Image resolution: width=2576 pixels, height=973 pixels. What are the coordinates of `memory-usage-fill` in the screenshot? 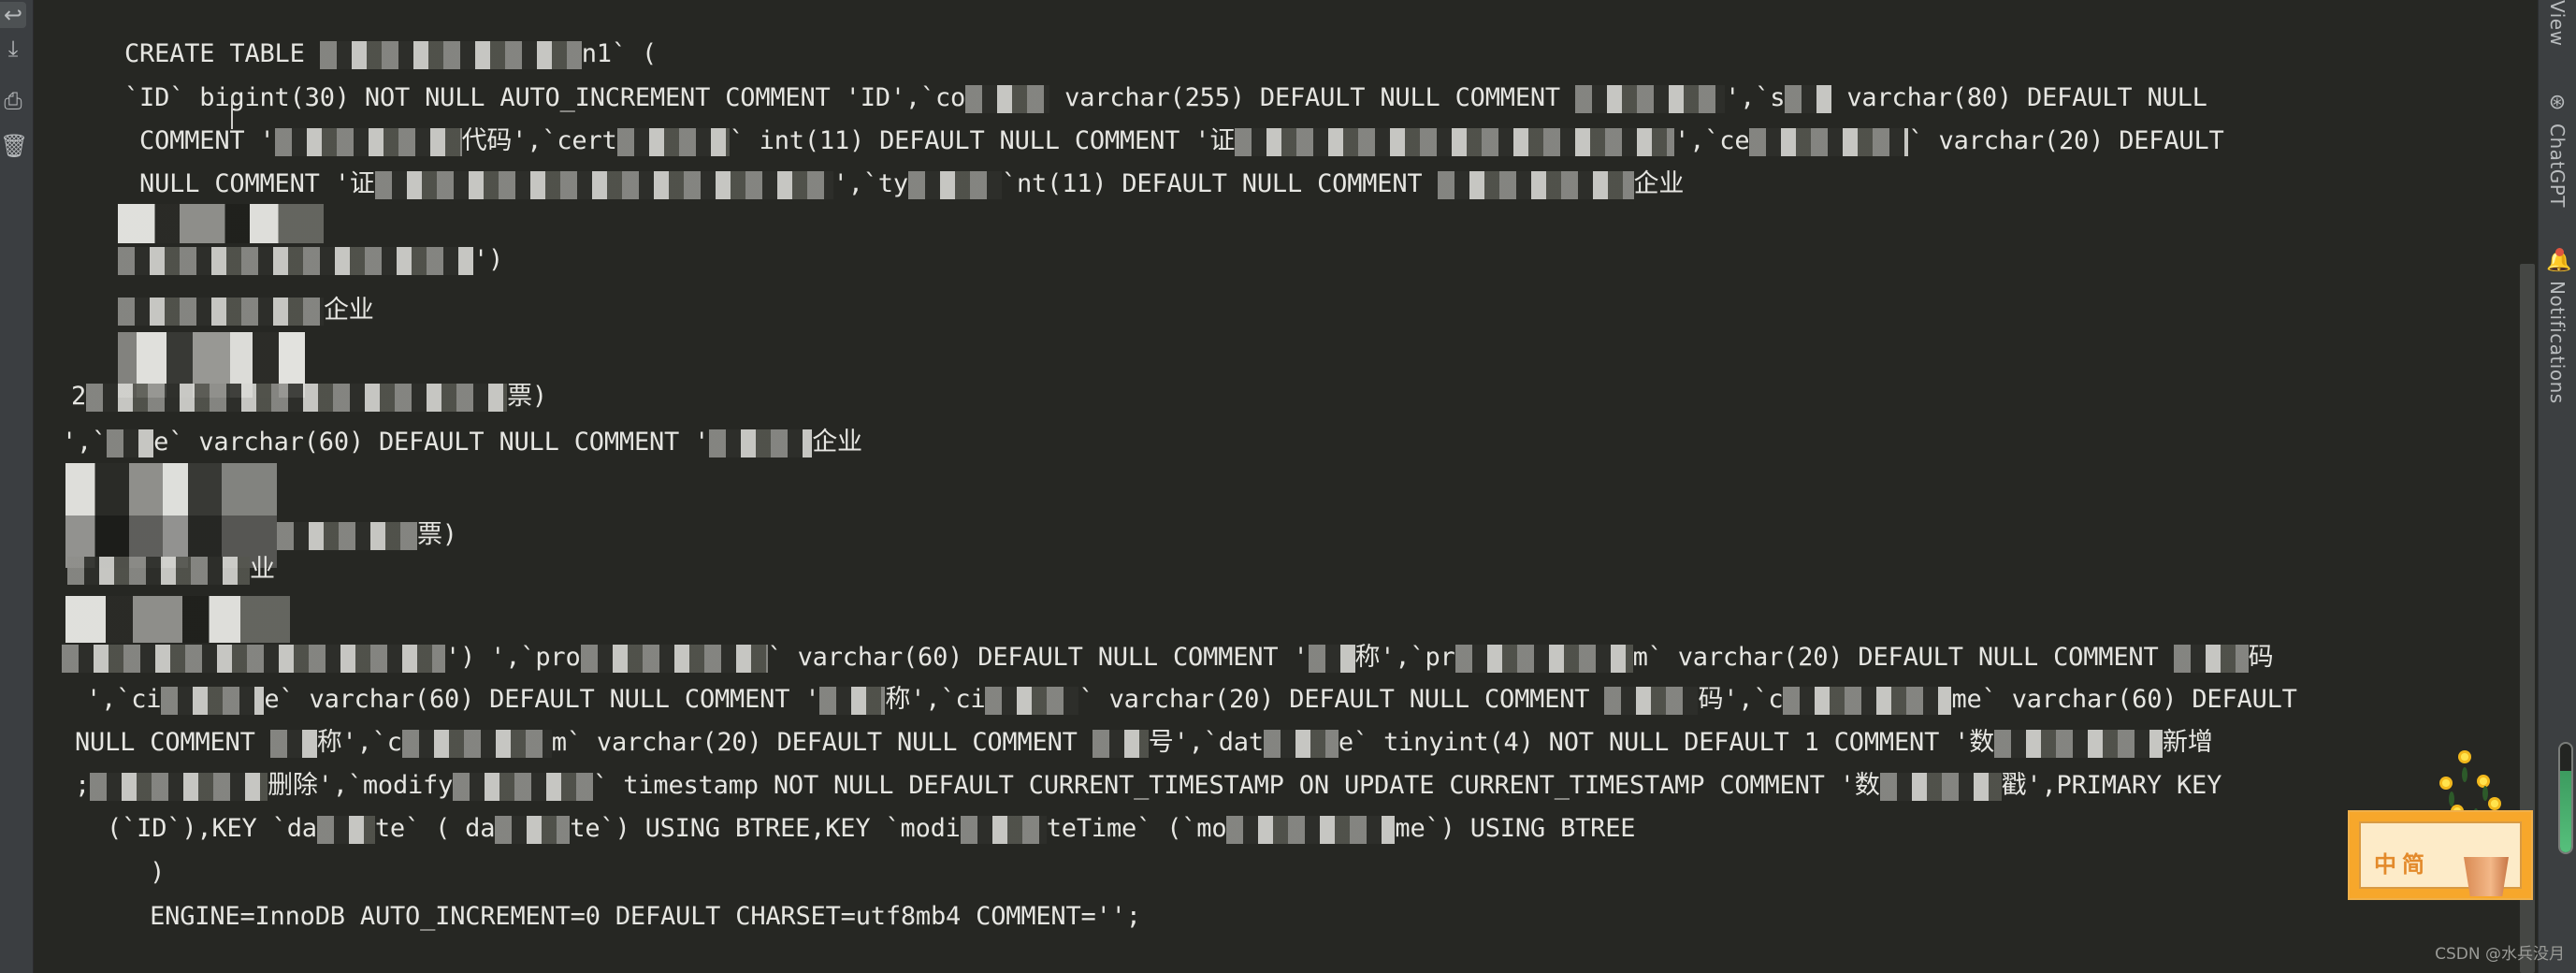 It's located at (2565, 811).